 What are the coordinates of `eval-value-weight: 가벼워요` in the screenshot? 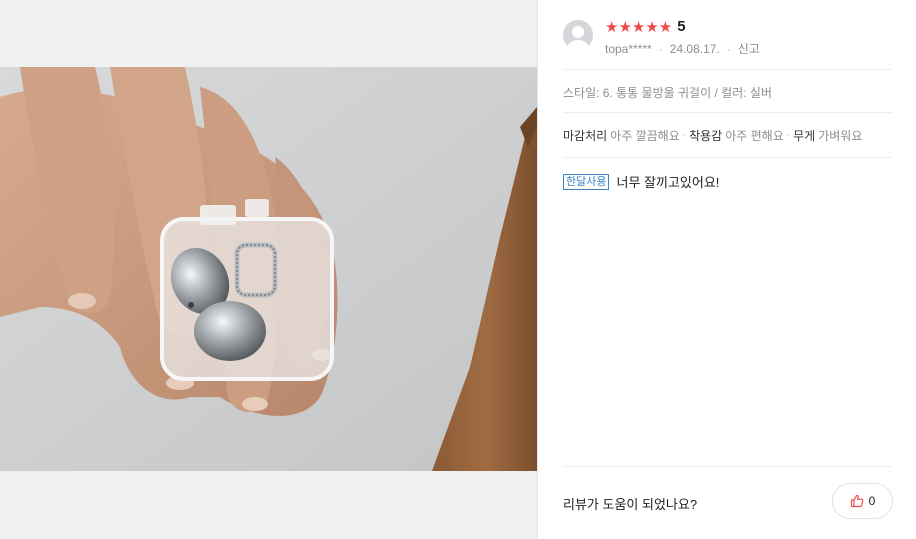 It's located at (840, 136).